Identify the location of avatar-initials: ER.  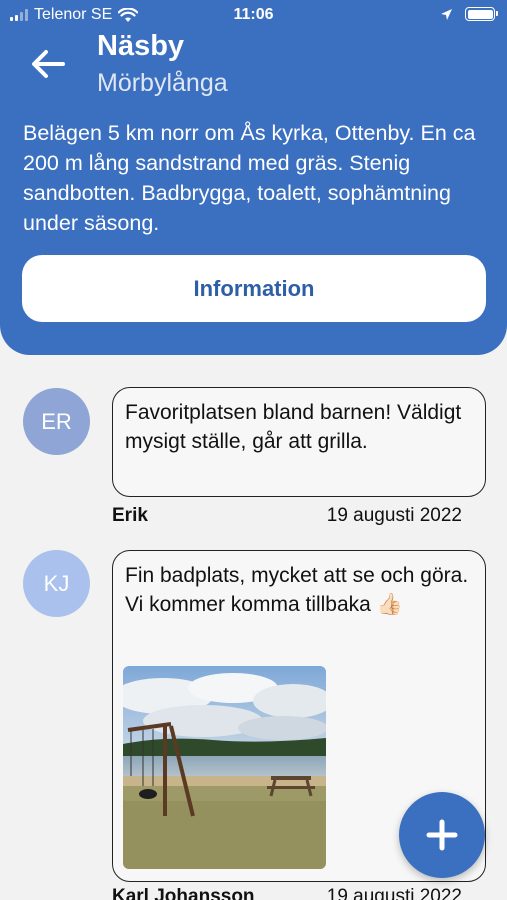
(56, 421).